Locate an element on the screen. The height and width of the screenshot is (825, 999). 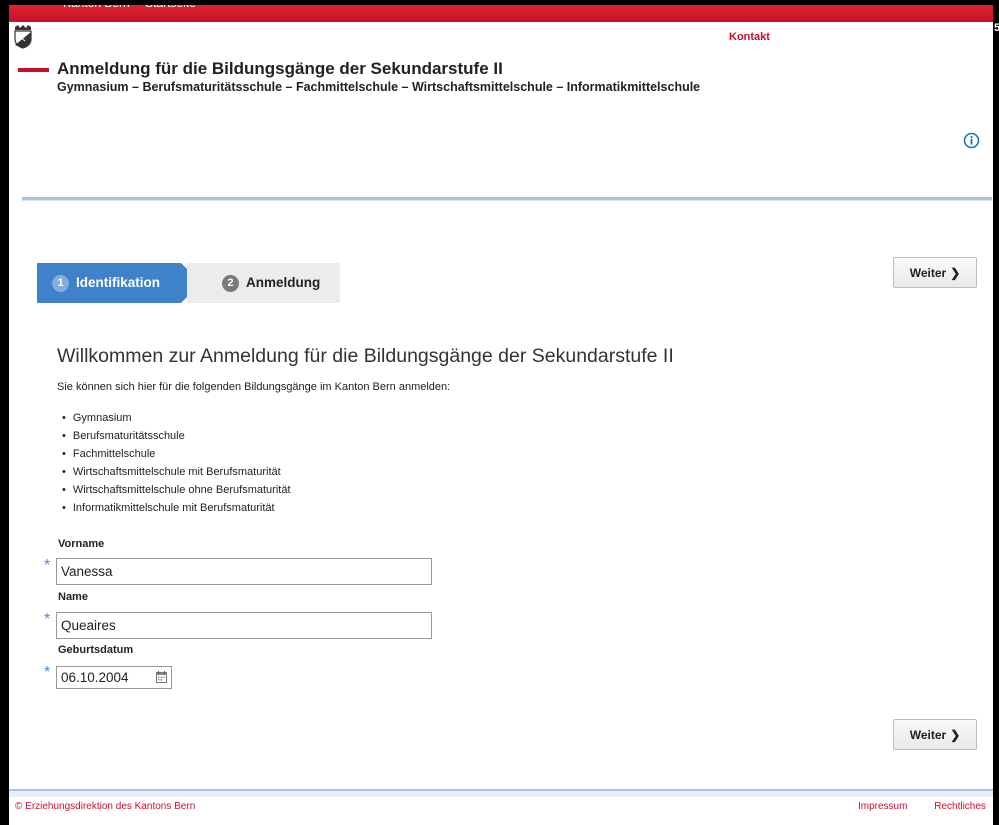
bern-crest-logo is located at coordinates (23, 37).